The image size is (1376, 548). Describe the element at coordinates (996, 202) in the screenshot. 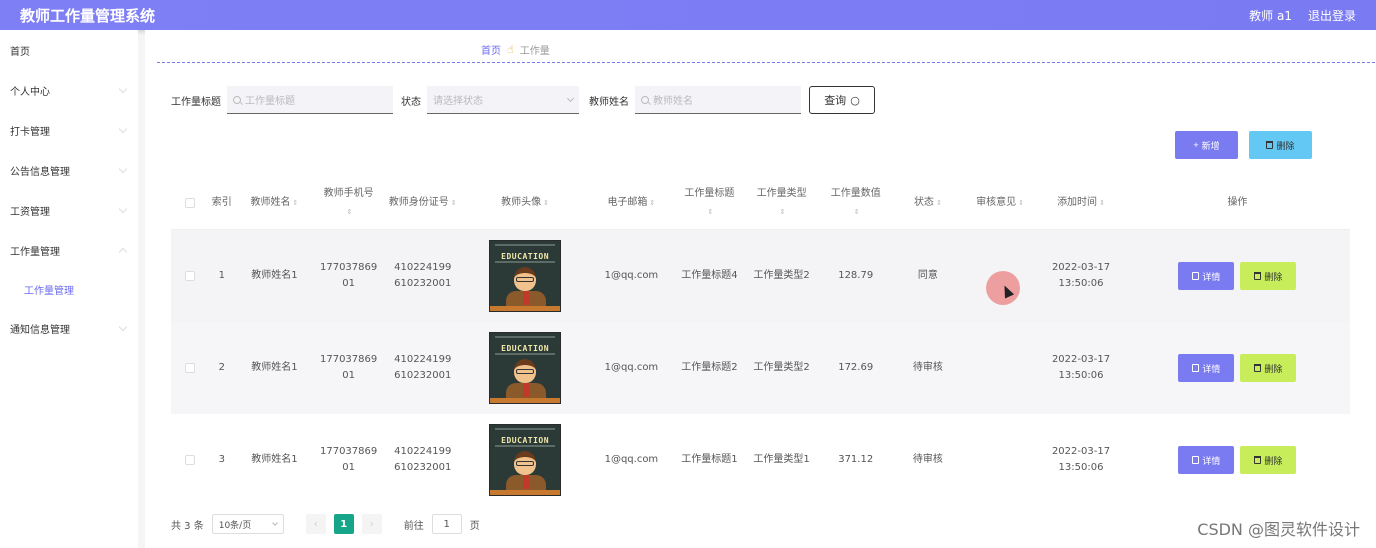

I see `col-review-label: 审核意见` at that location.